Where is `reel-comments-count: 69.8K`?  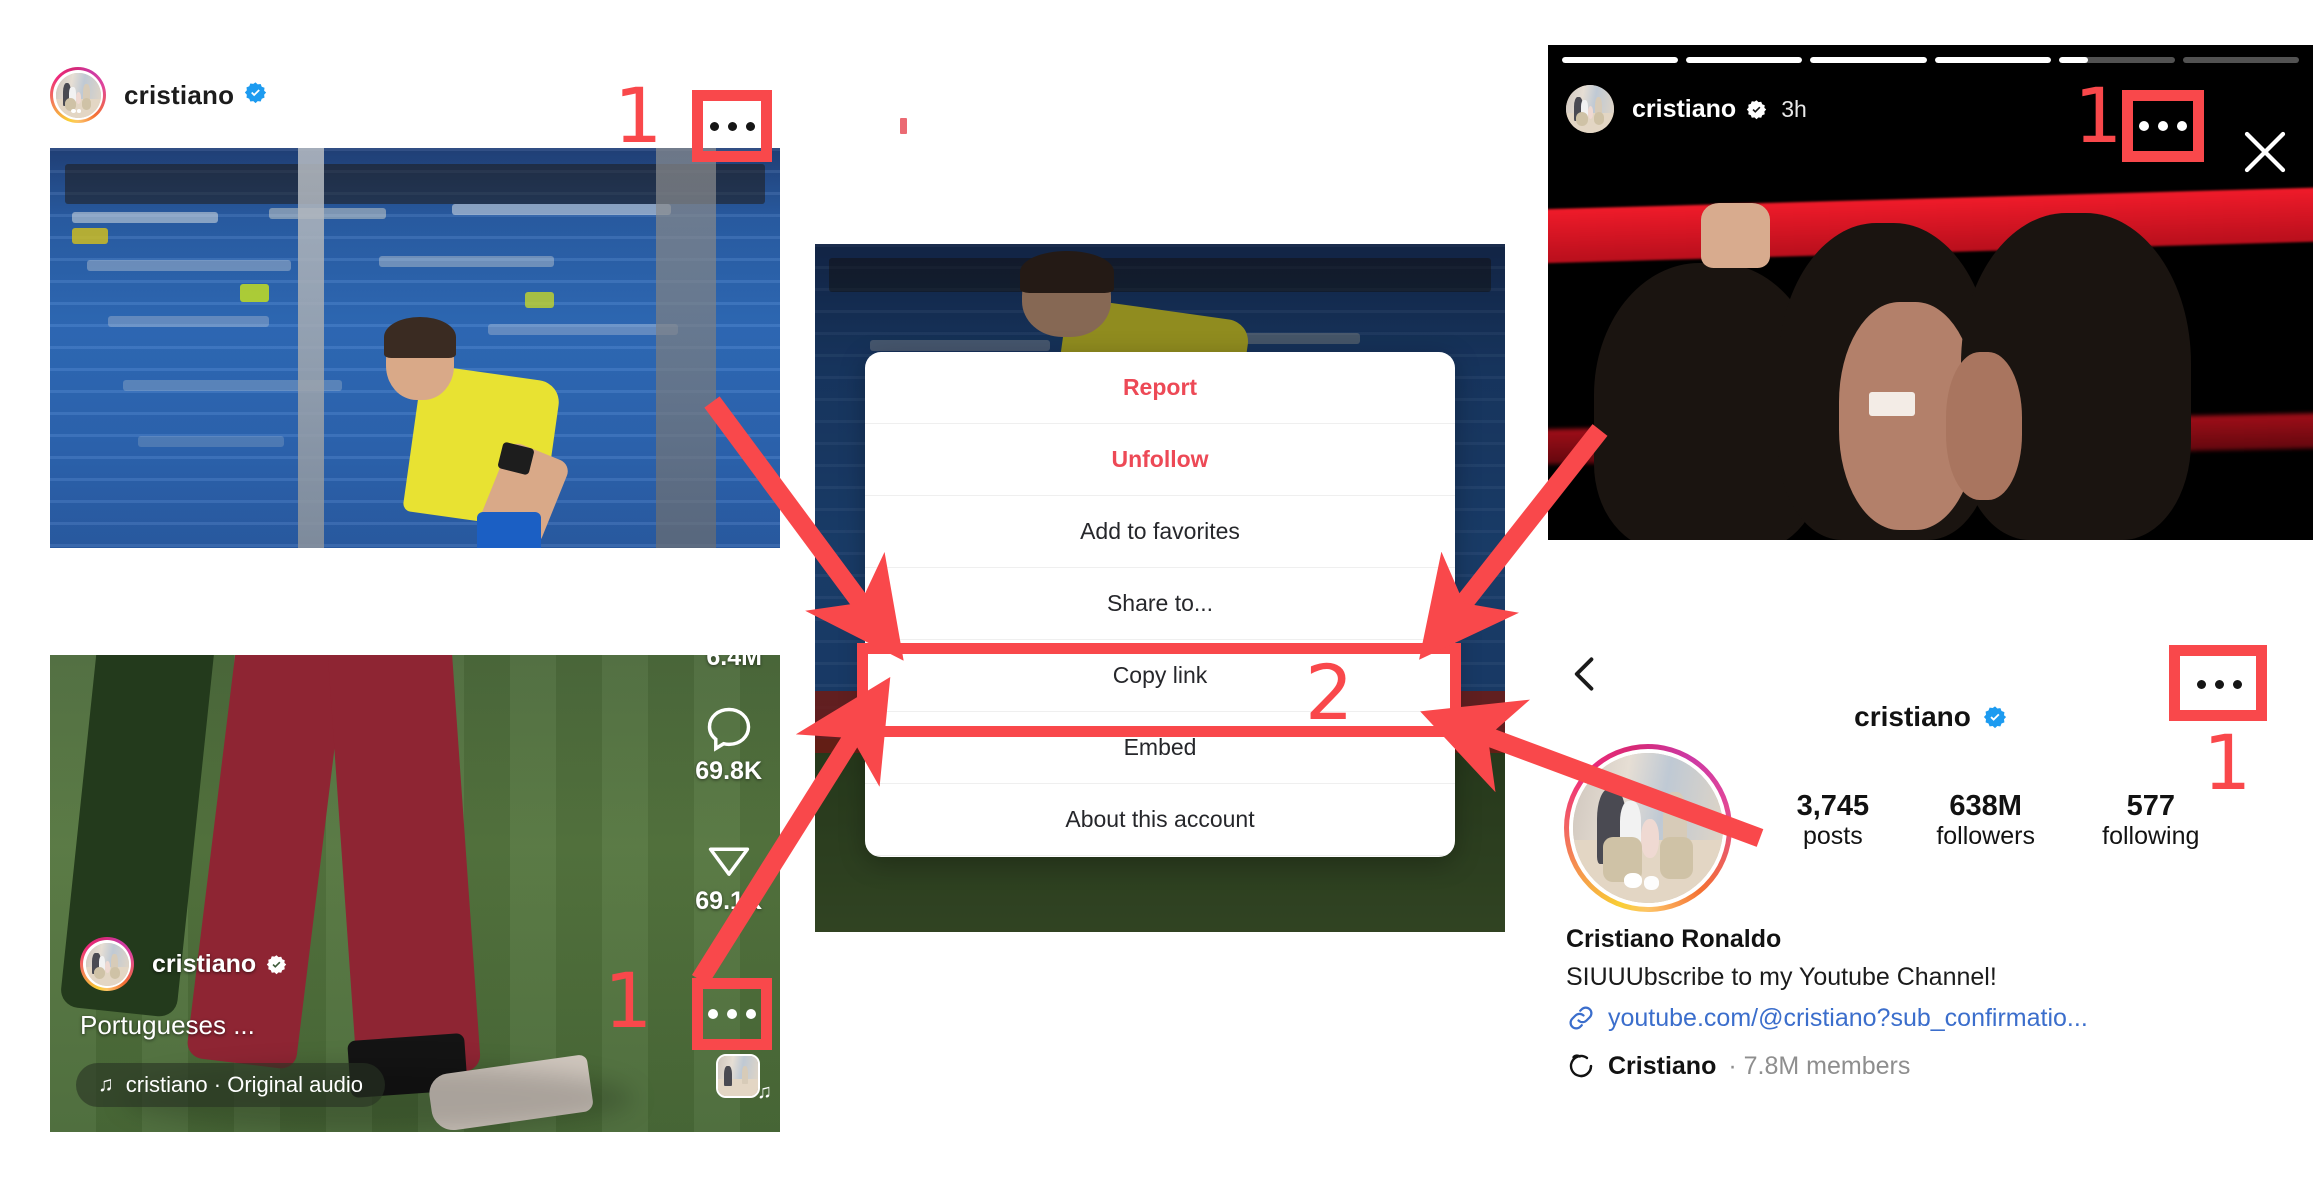 reel-comments-count: 69.8K is located at coordinates (728, 771).